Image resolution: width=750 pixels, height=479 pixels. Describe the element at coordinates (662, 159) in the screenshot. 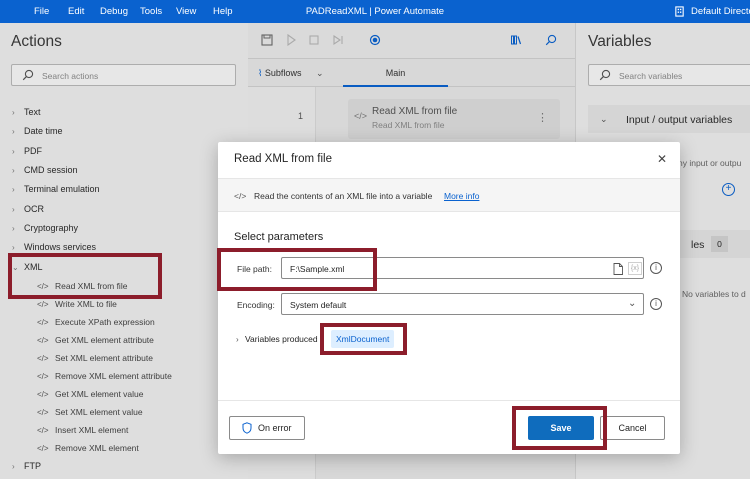

I see `close-icon: ✕` at that location.